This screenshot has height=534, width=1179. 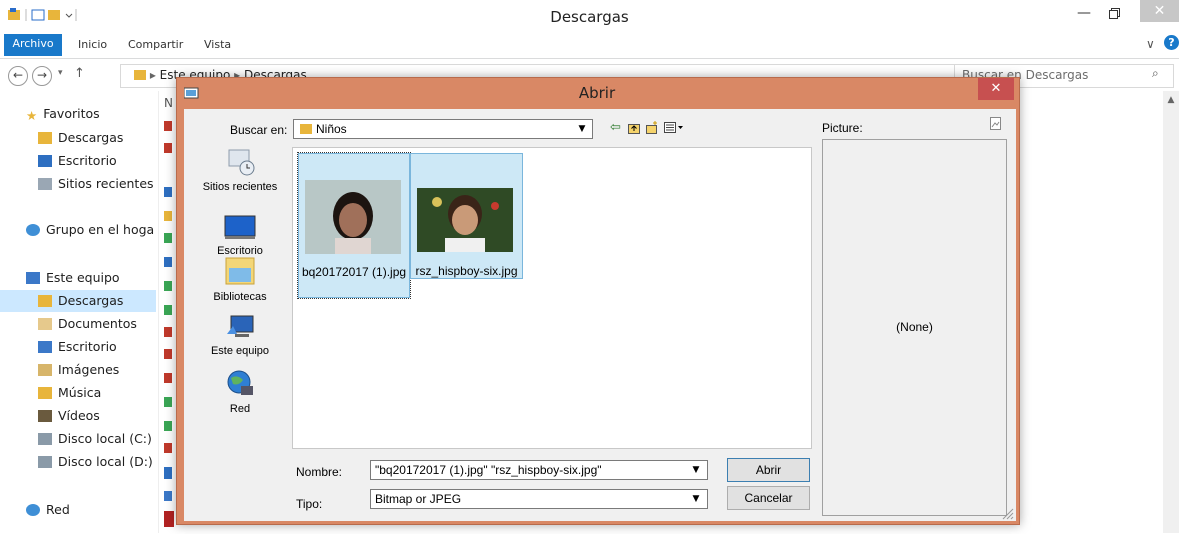 What do you see at coordinates (331, 129) in the screenshot?
I see `look-in-value: Niños` at bounding box center [331, 129].